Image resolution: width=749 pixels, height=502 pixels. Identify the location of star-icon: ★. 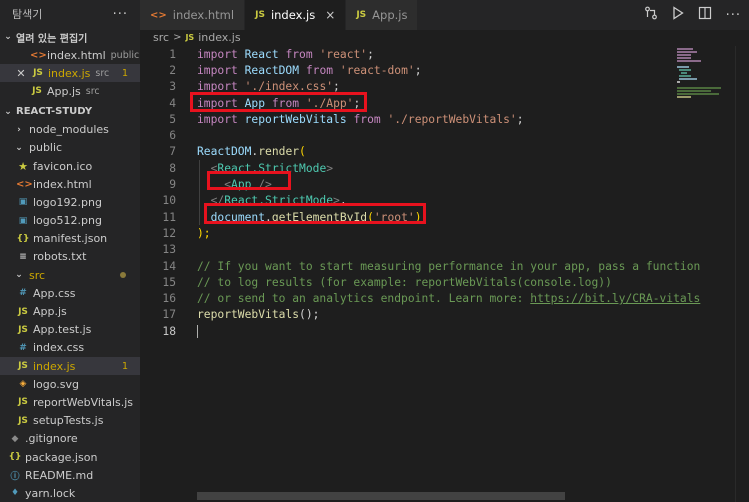
(23, 166).